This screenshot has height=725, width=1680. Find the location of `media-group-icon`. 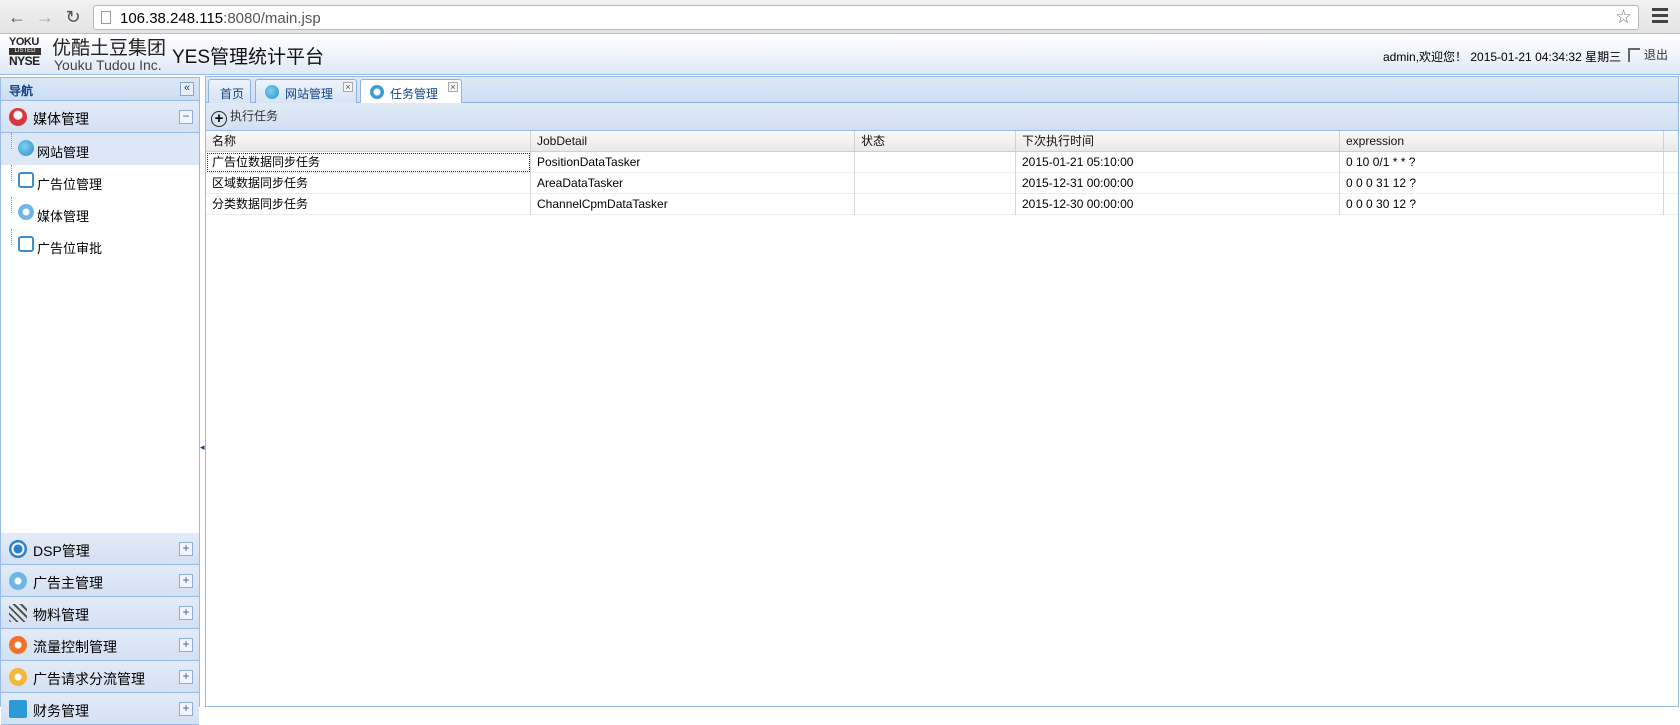

media-group-icon is located at coordinates (18, 117).